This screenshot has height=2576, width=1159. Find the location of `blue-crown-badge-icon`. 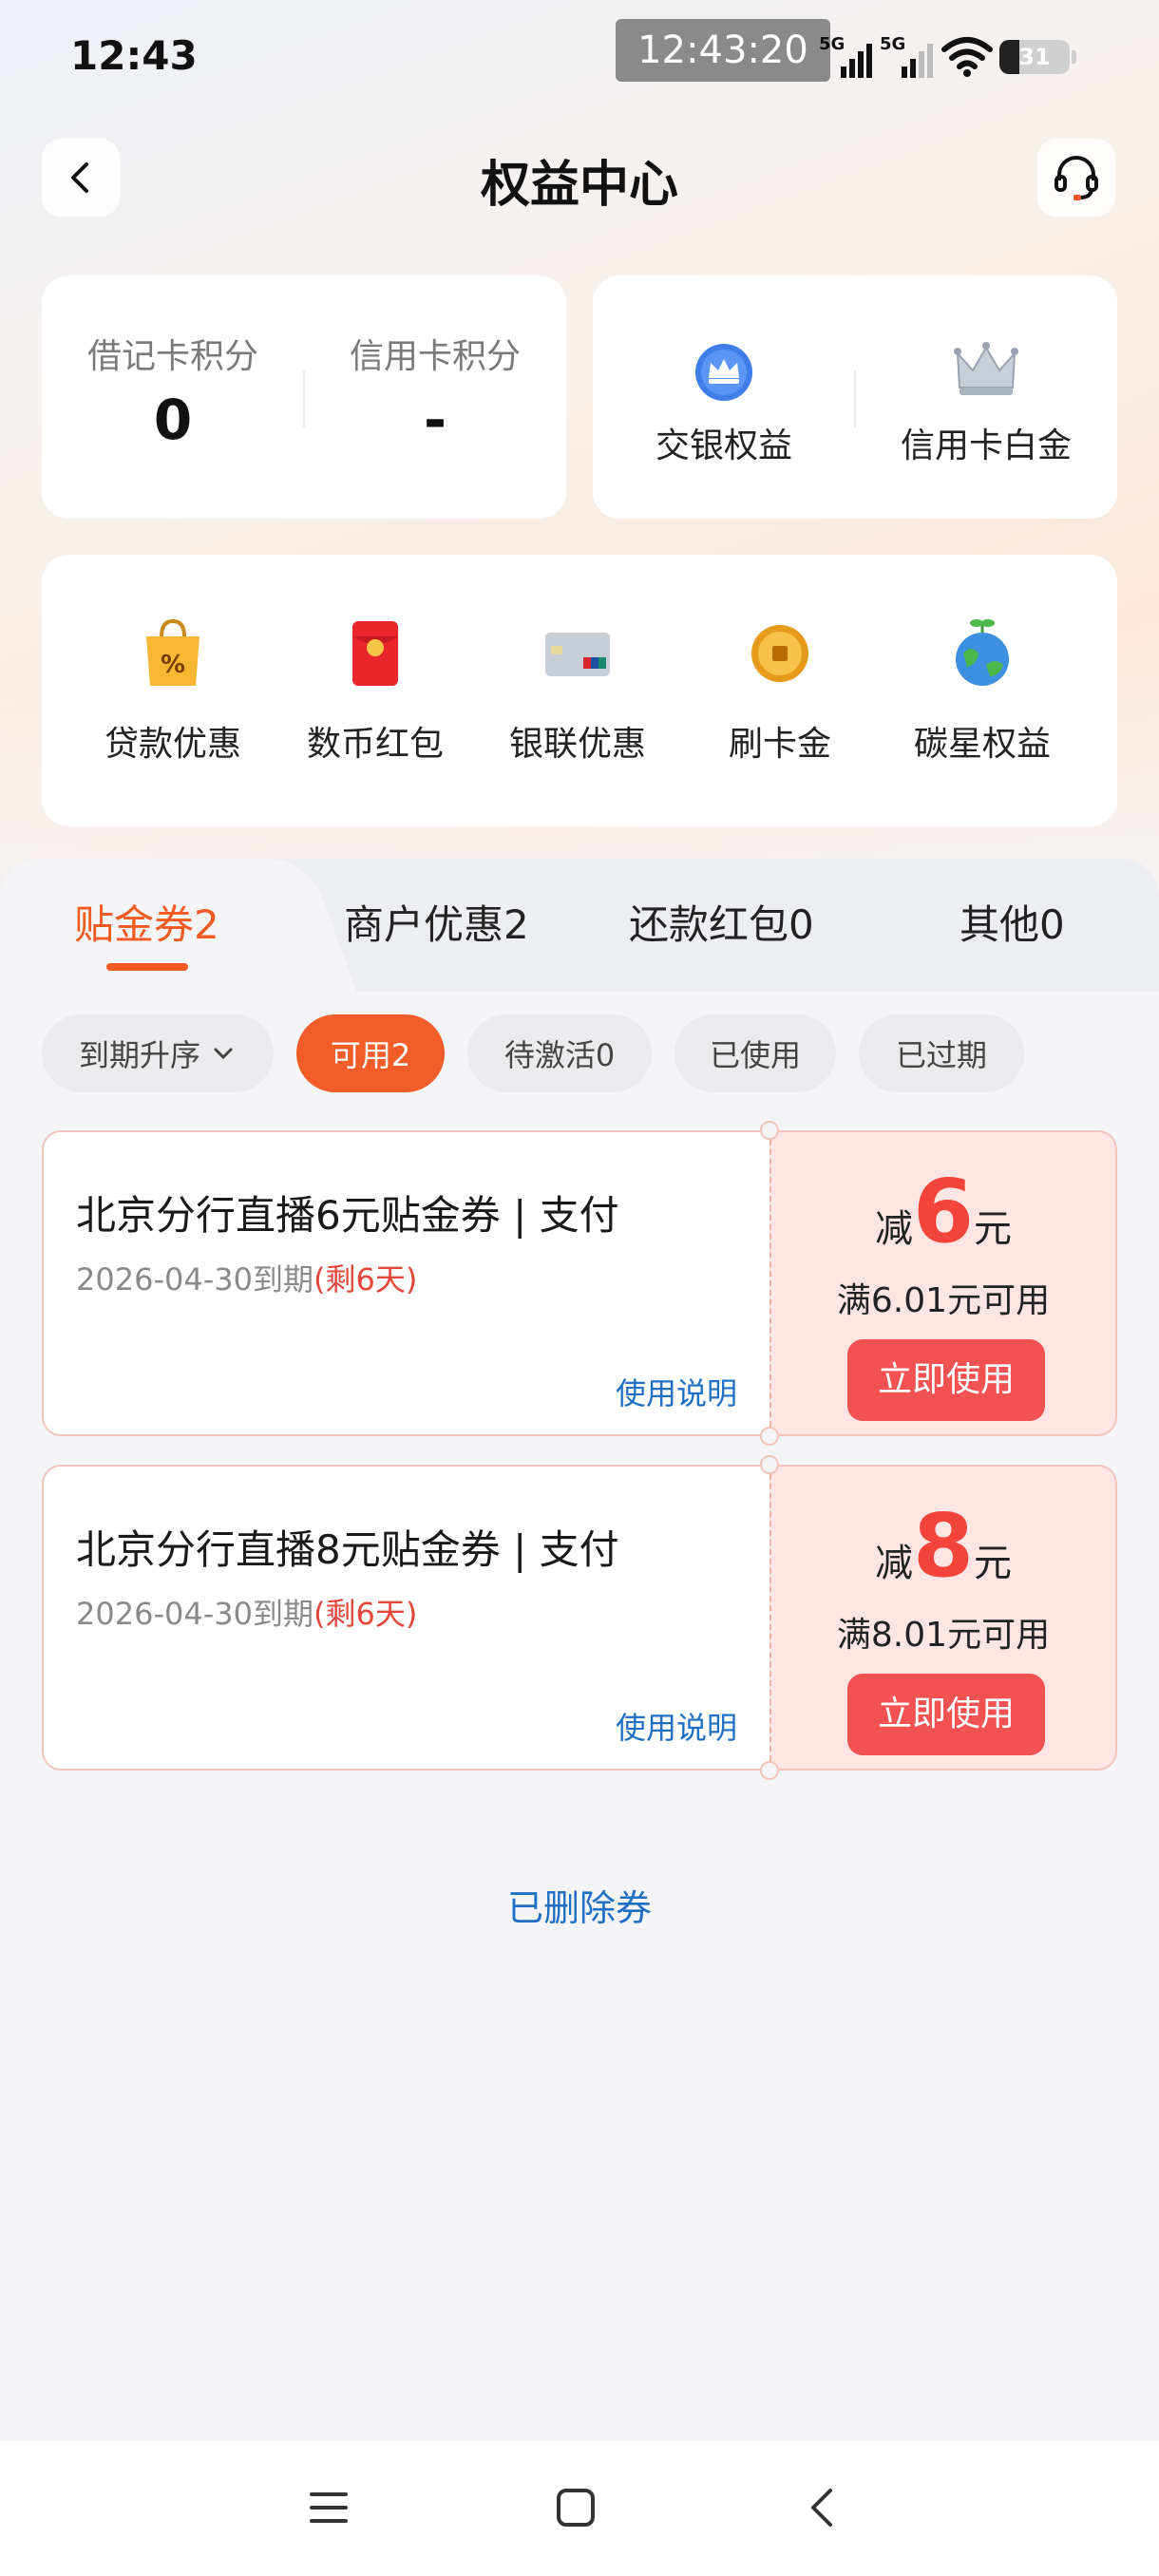

blue-crown-badge-icon is located at coordinates (723, 372).